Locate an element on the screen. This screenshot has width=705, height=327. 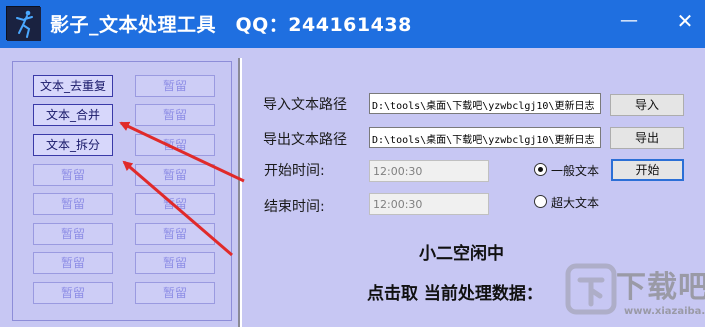
title-bar: 影子_文本处理工具 QQ：244161438 — ✕ is located at coordinates (352, 24).